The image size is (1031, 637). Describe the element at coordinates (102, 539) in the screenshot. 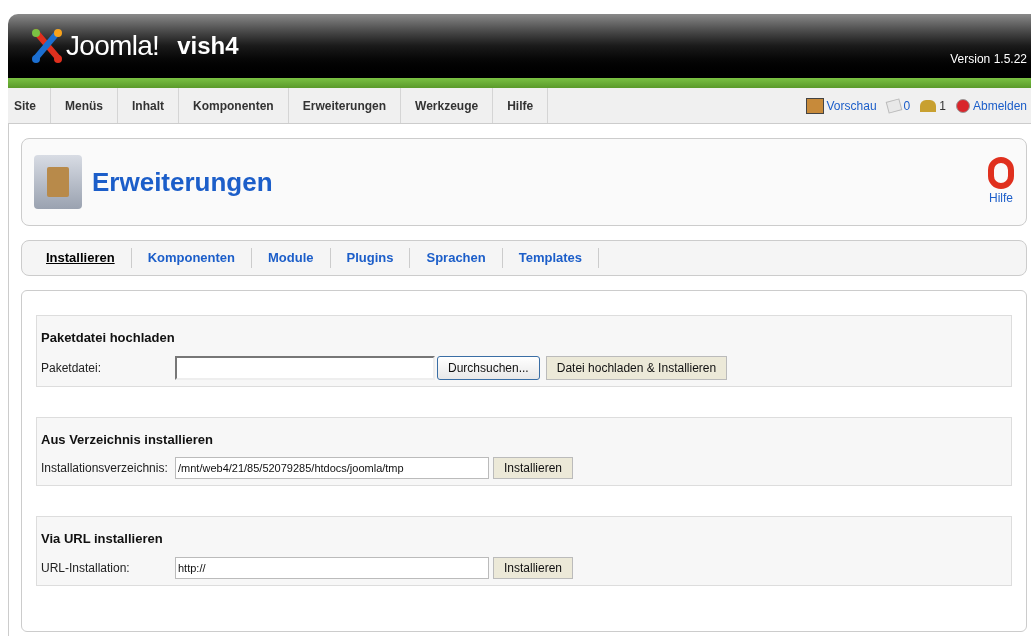

I see `section-title: Via URL installieren` at that location.